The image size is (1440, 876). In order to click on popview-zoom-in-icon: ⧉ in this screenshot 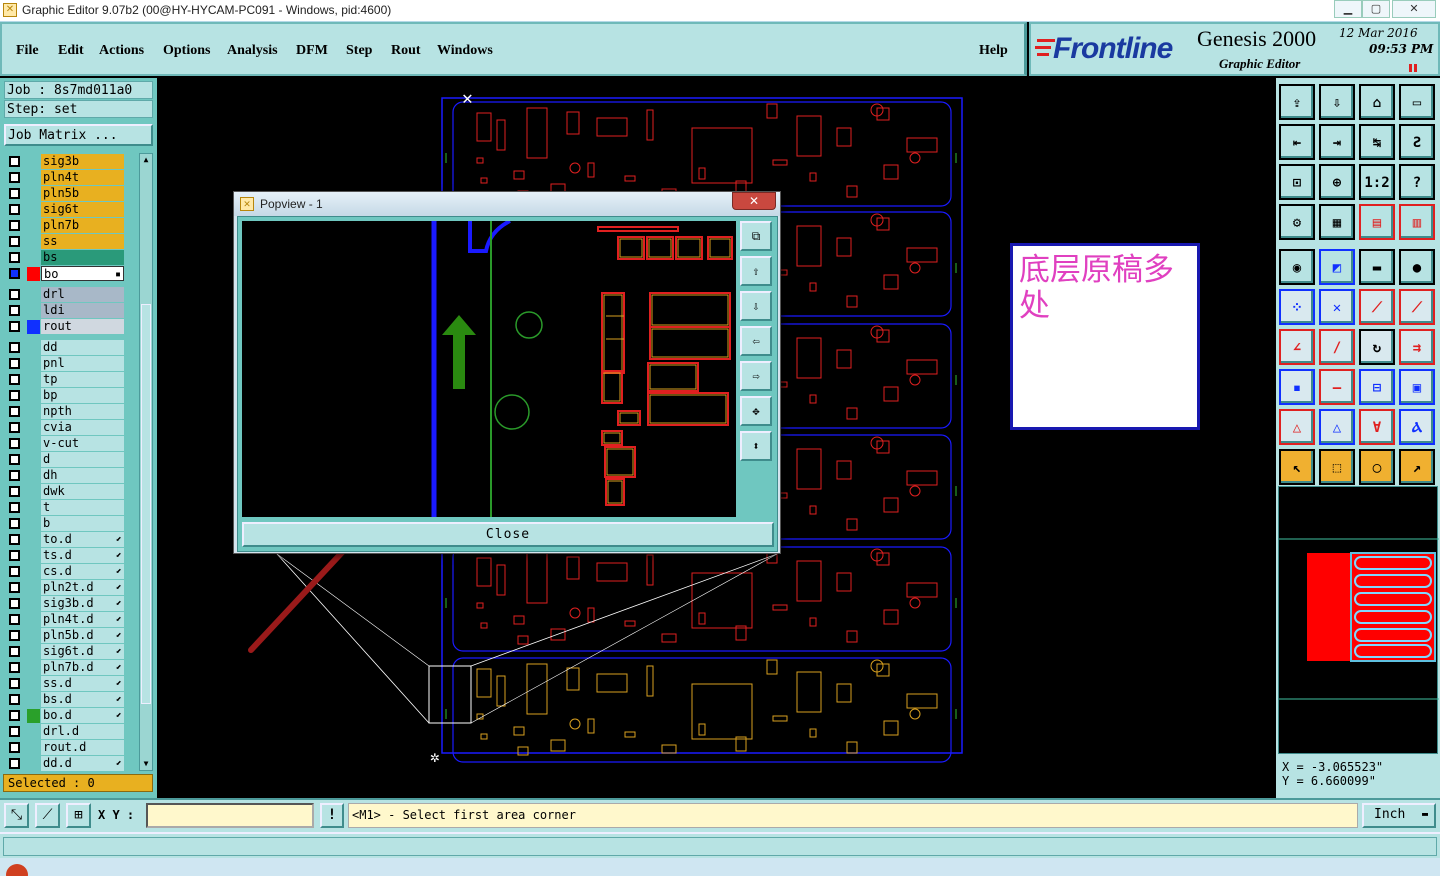, I will do `click(756, 236)`.